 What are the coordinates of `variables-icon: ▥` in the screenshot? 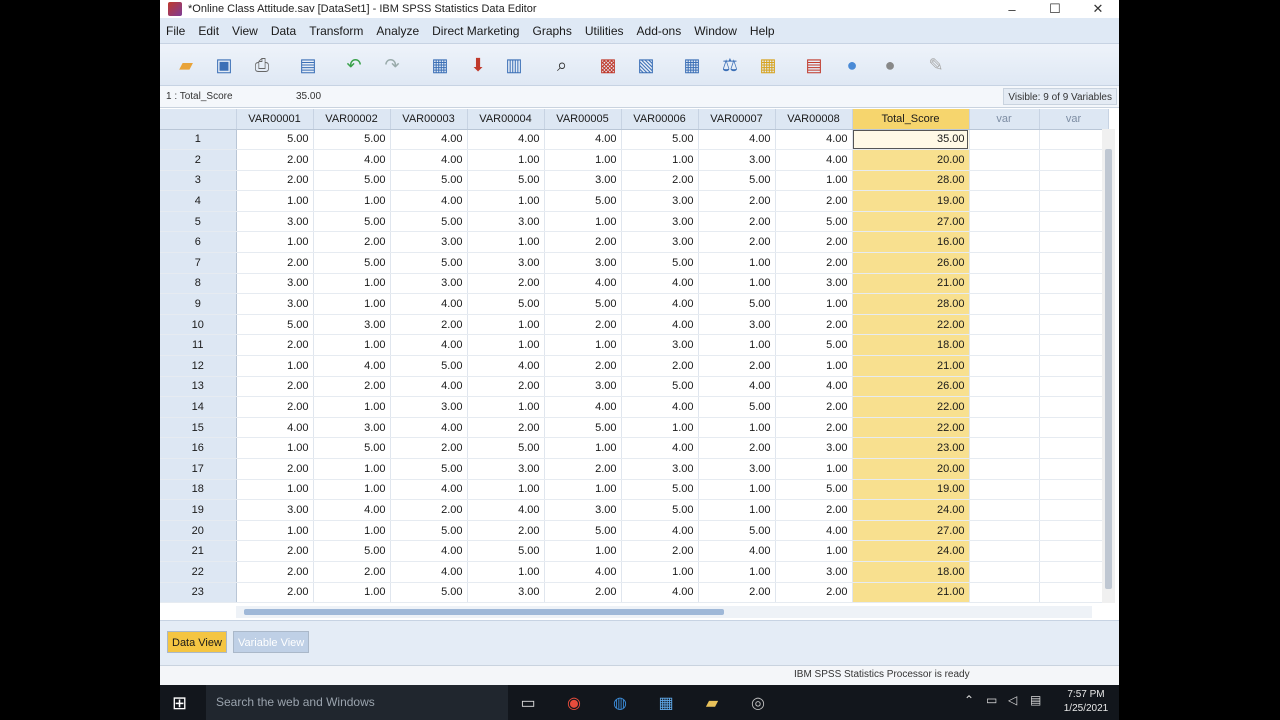 It's located at (514, 65).